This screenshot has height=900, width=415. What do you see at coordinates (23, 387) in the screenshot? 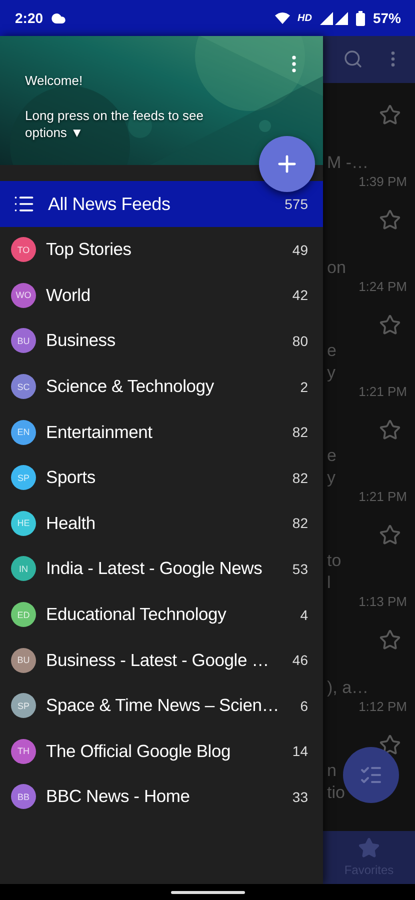
I see `feed-avatar: SC` at bounding box center [23, 387].